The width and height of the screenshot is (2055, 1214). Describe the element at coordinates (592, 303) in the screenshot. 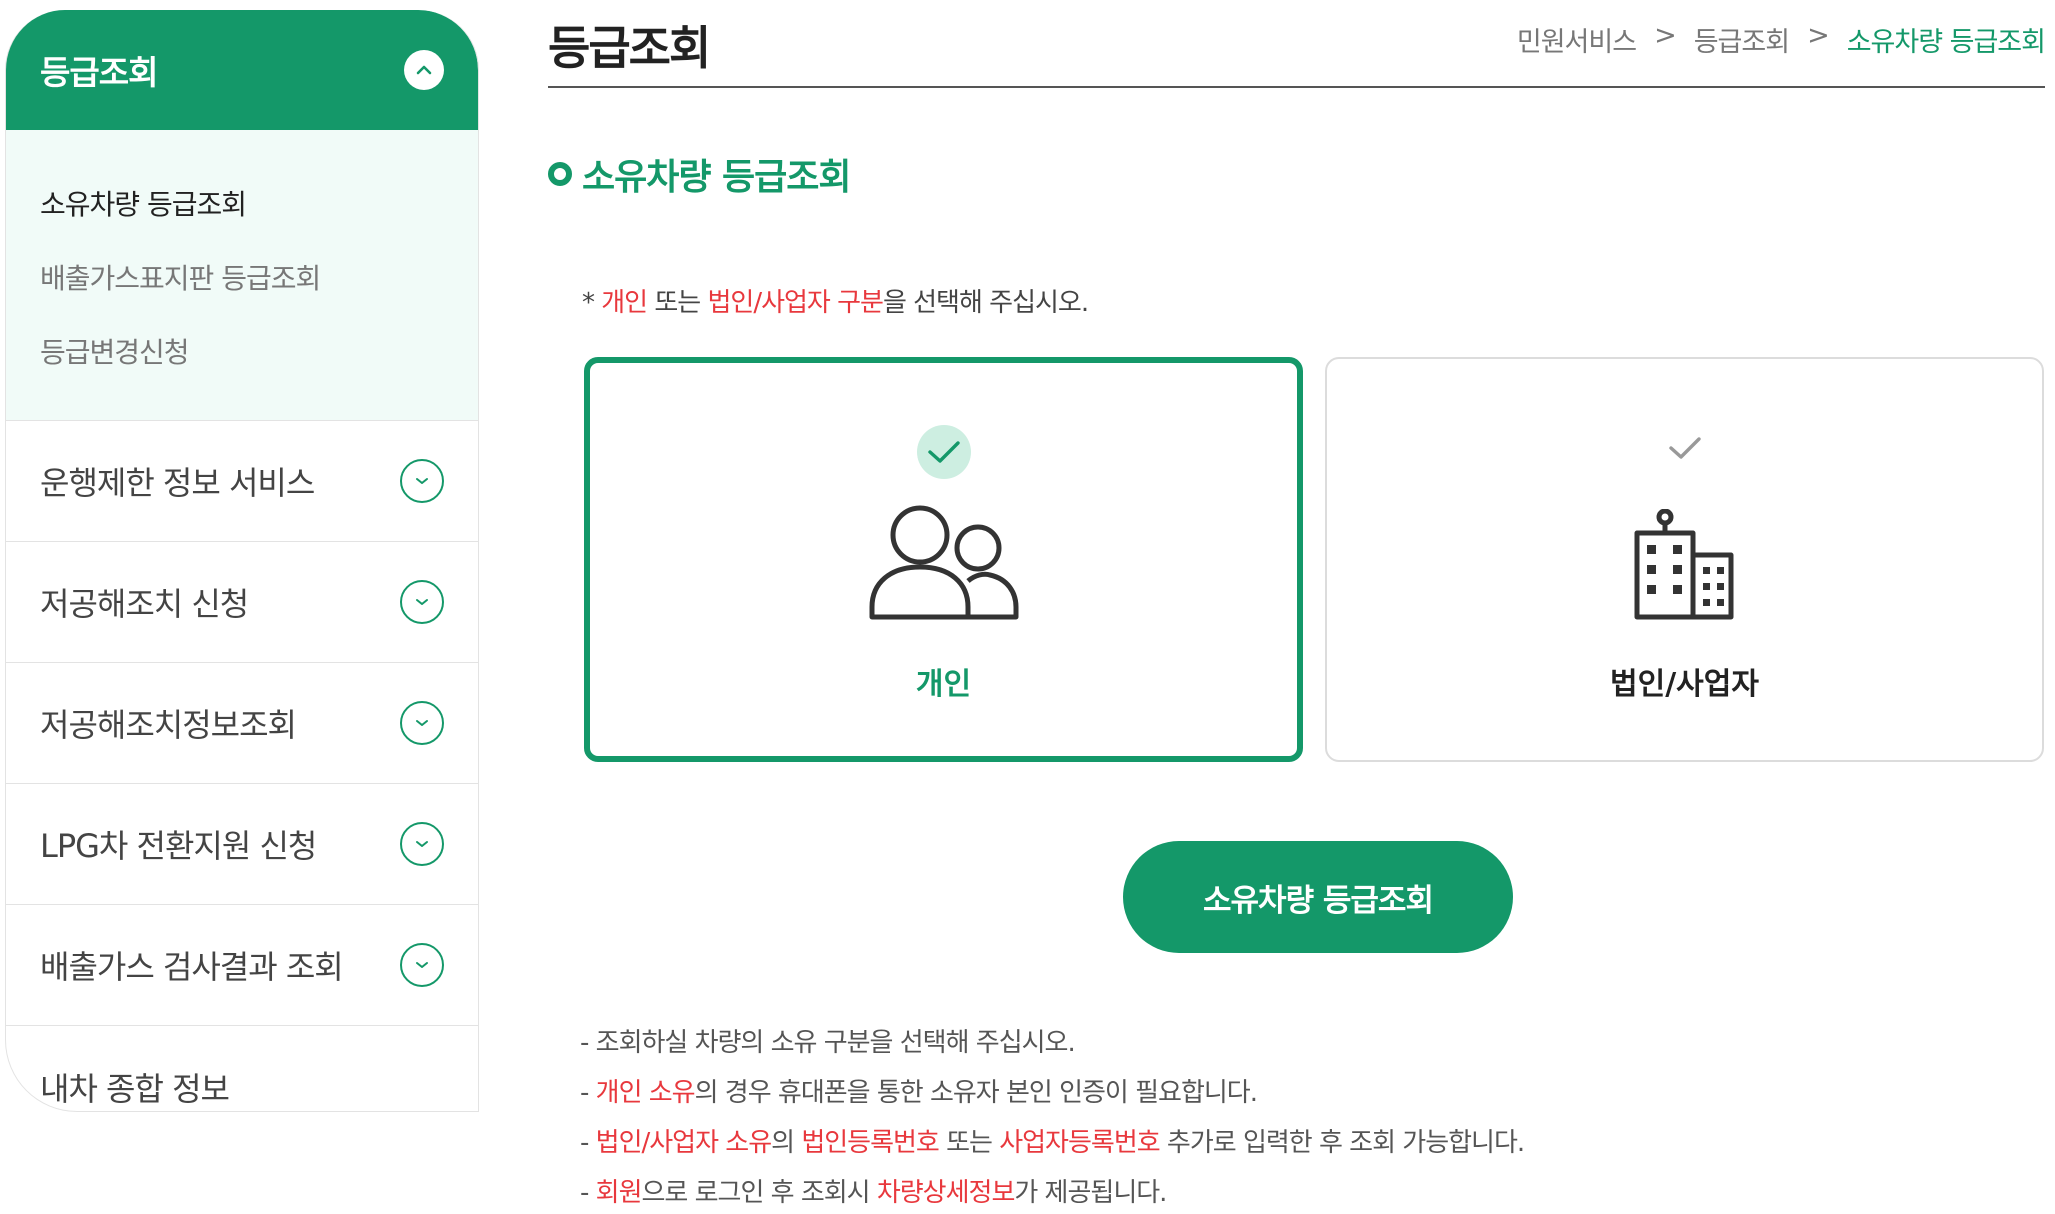

I see `notice-star: *` at that location.